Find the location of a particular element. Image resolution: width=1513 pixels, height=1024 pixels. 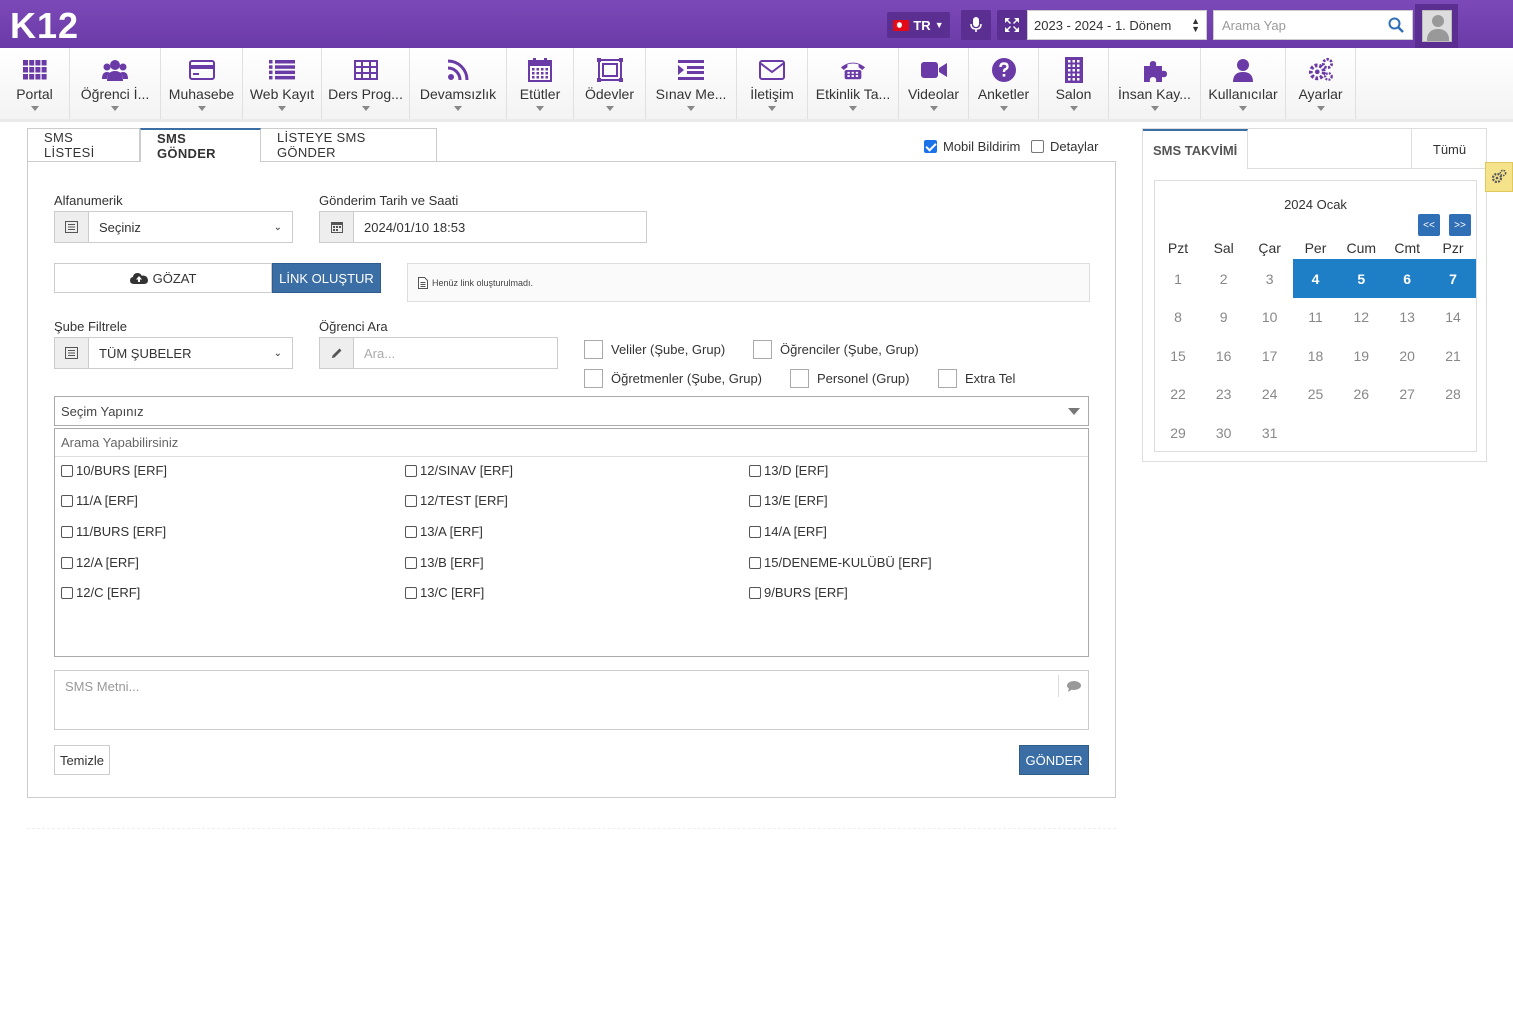

temizle-button: Temizle is located at coordinates (82, 760).